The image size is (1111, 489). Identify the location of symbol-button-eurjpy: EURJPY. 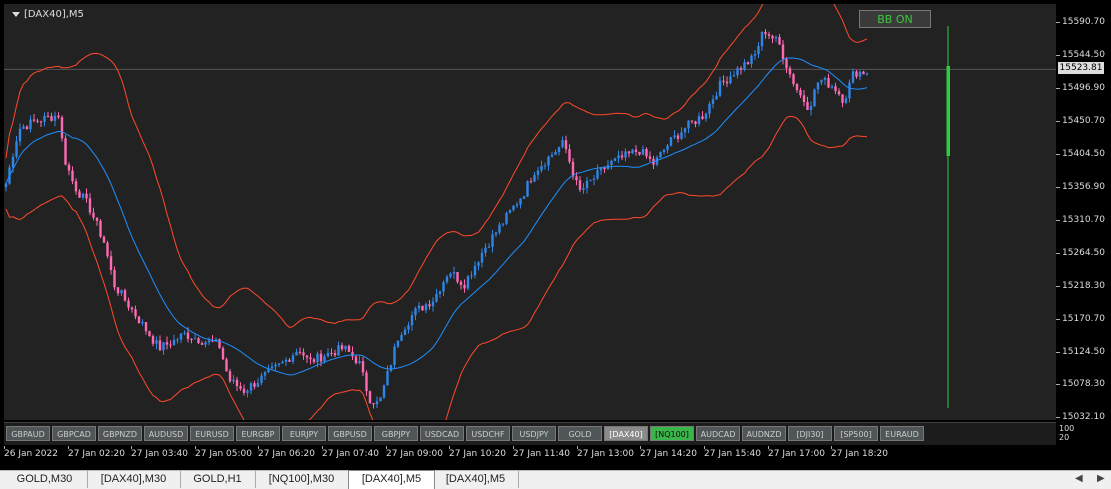
(304, 433).